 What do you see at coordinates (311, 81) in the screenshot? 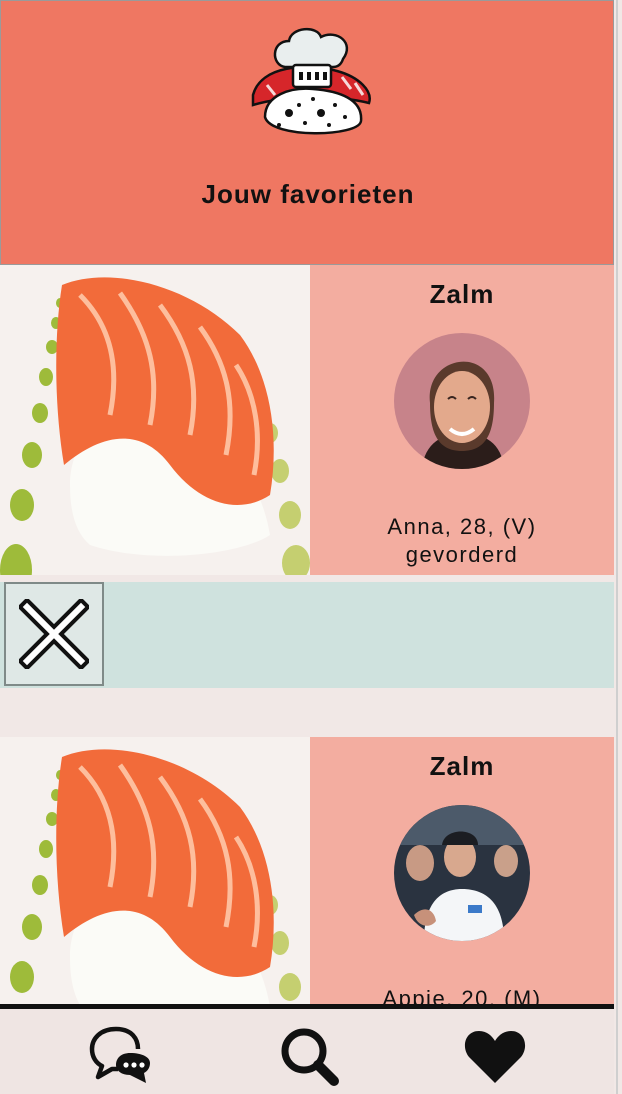
I see `sushi-chef-logo-icon` at bounding box center [311, 81].